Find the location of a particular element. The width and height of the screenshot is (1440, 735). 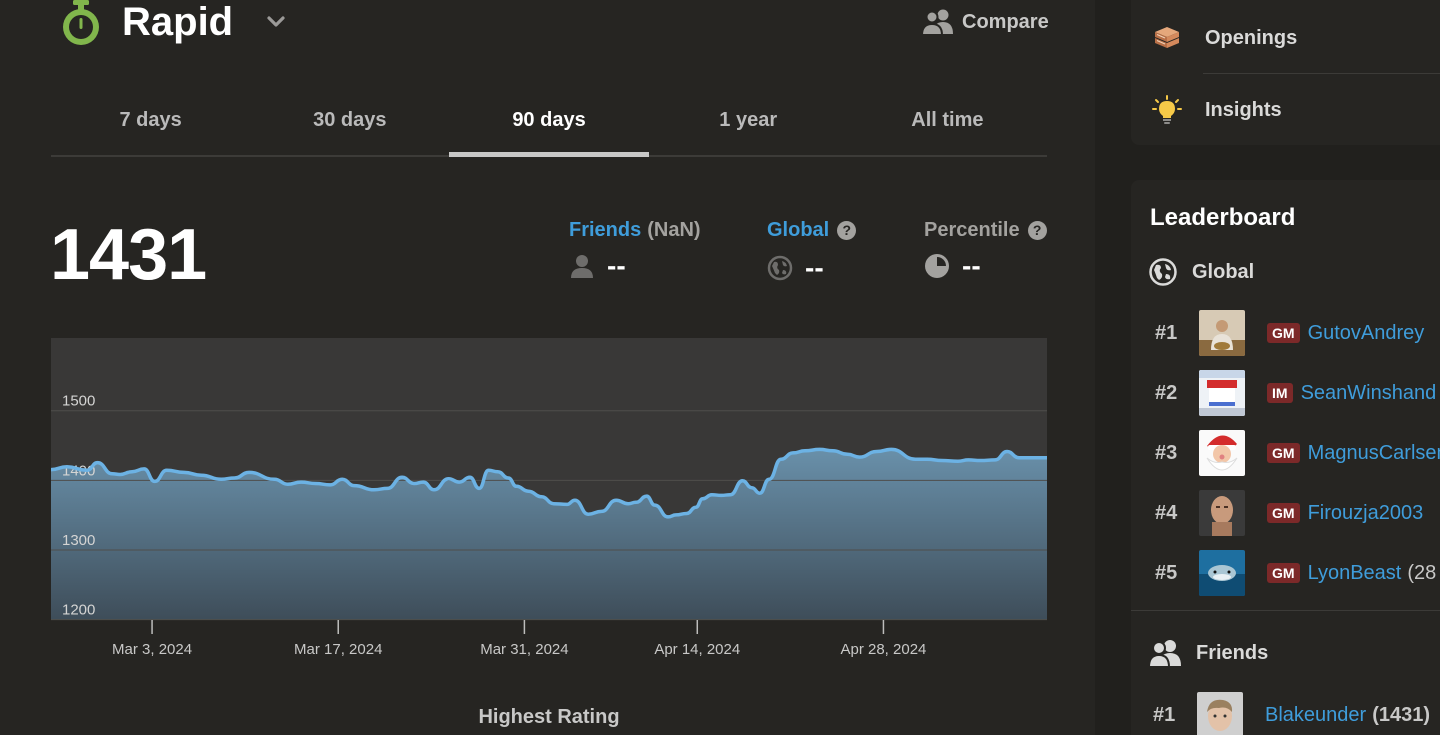

x-tick-label: Mar 3, 2024 is located at coordinates (152, 649).